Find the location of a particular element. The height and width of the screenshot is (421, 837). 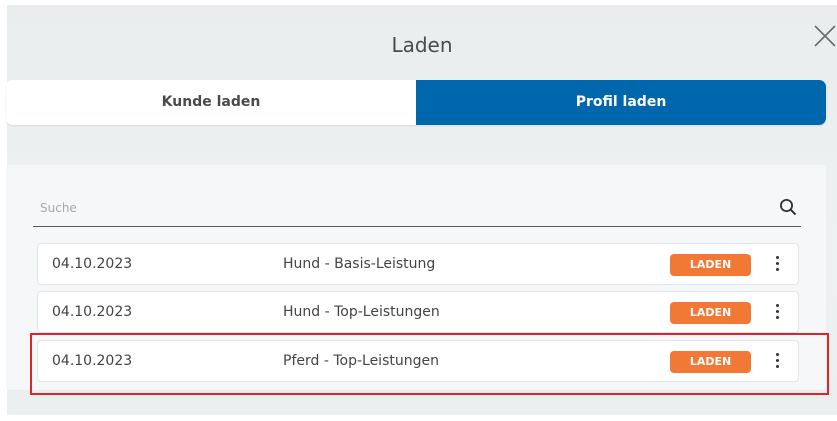

list-item: 04.10.2023 Pferd - Top-Leistungen LADEN is located at coordinates (418, 361).